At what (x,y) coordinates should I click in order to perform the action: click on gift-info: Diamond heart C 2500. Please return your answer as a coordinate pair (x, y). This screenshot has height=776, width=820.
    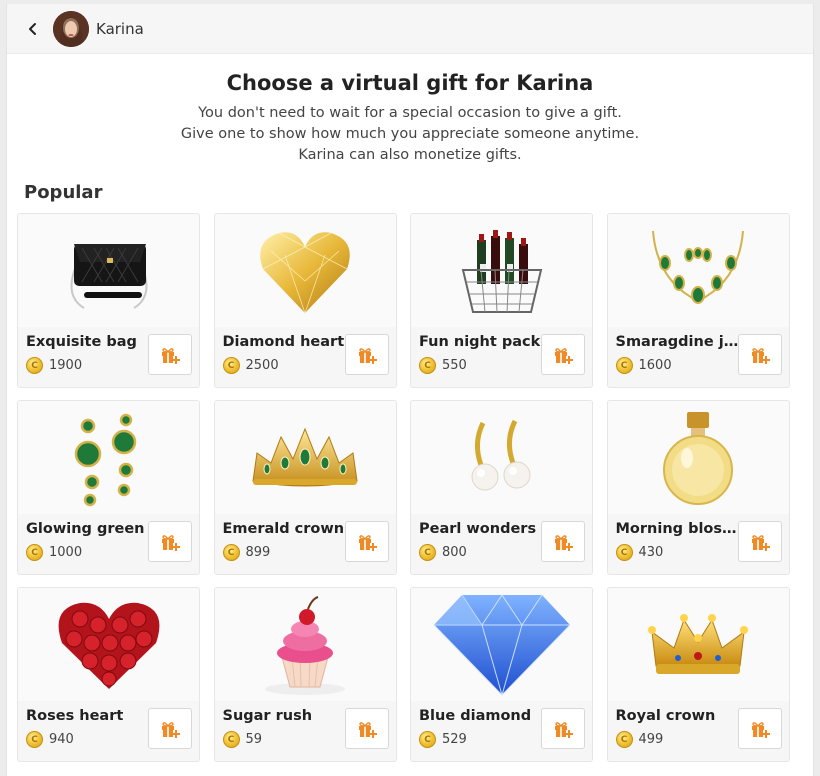
    Looking at the image, I should click on (305, 357).